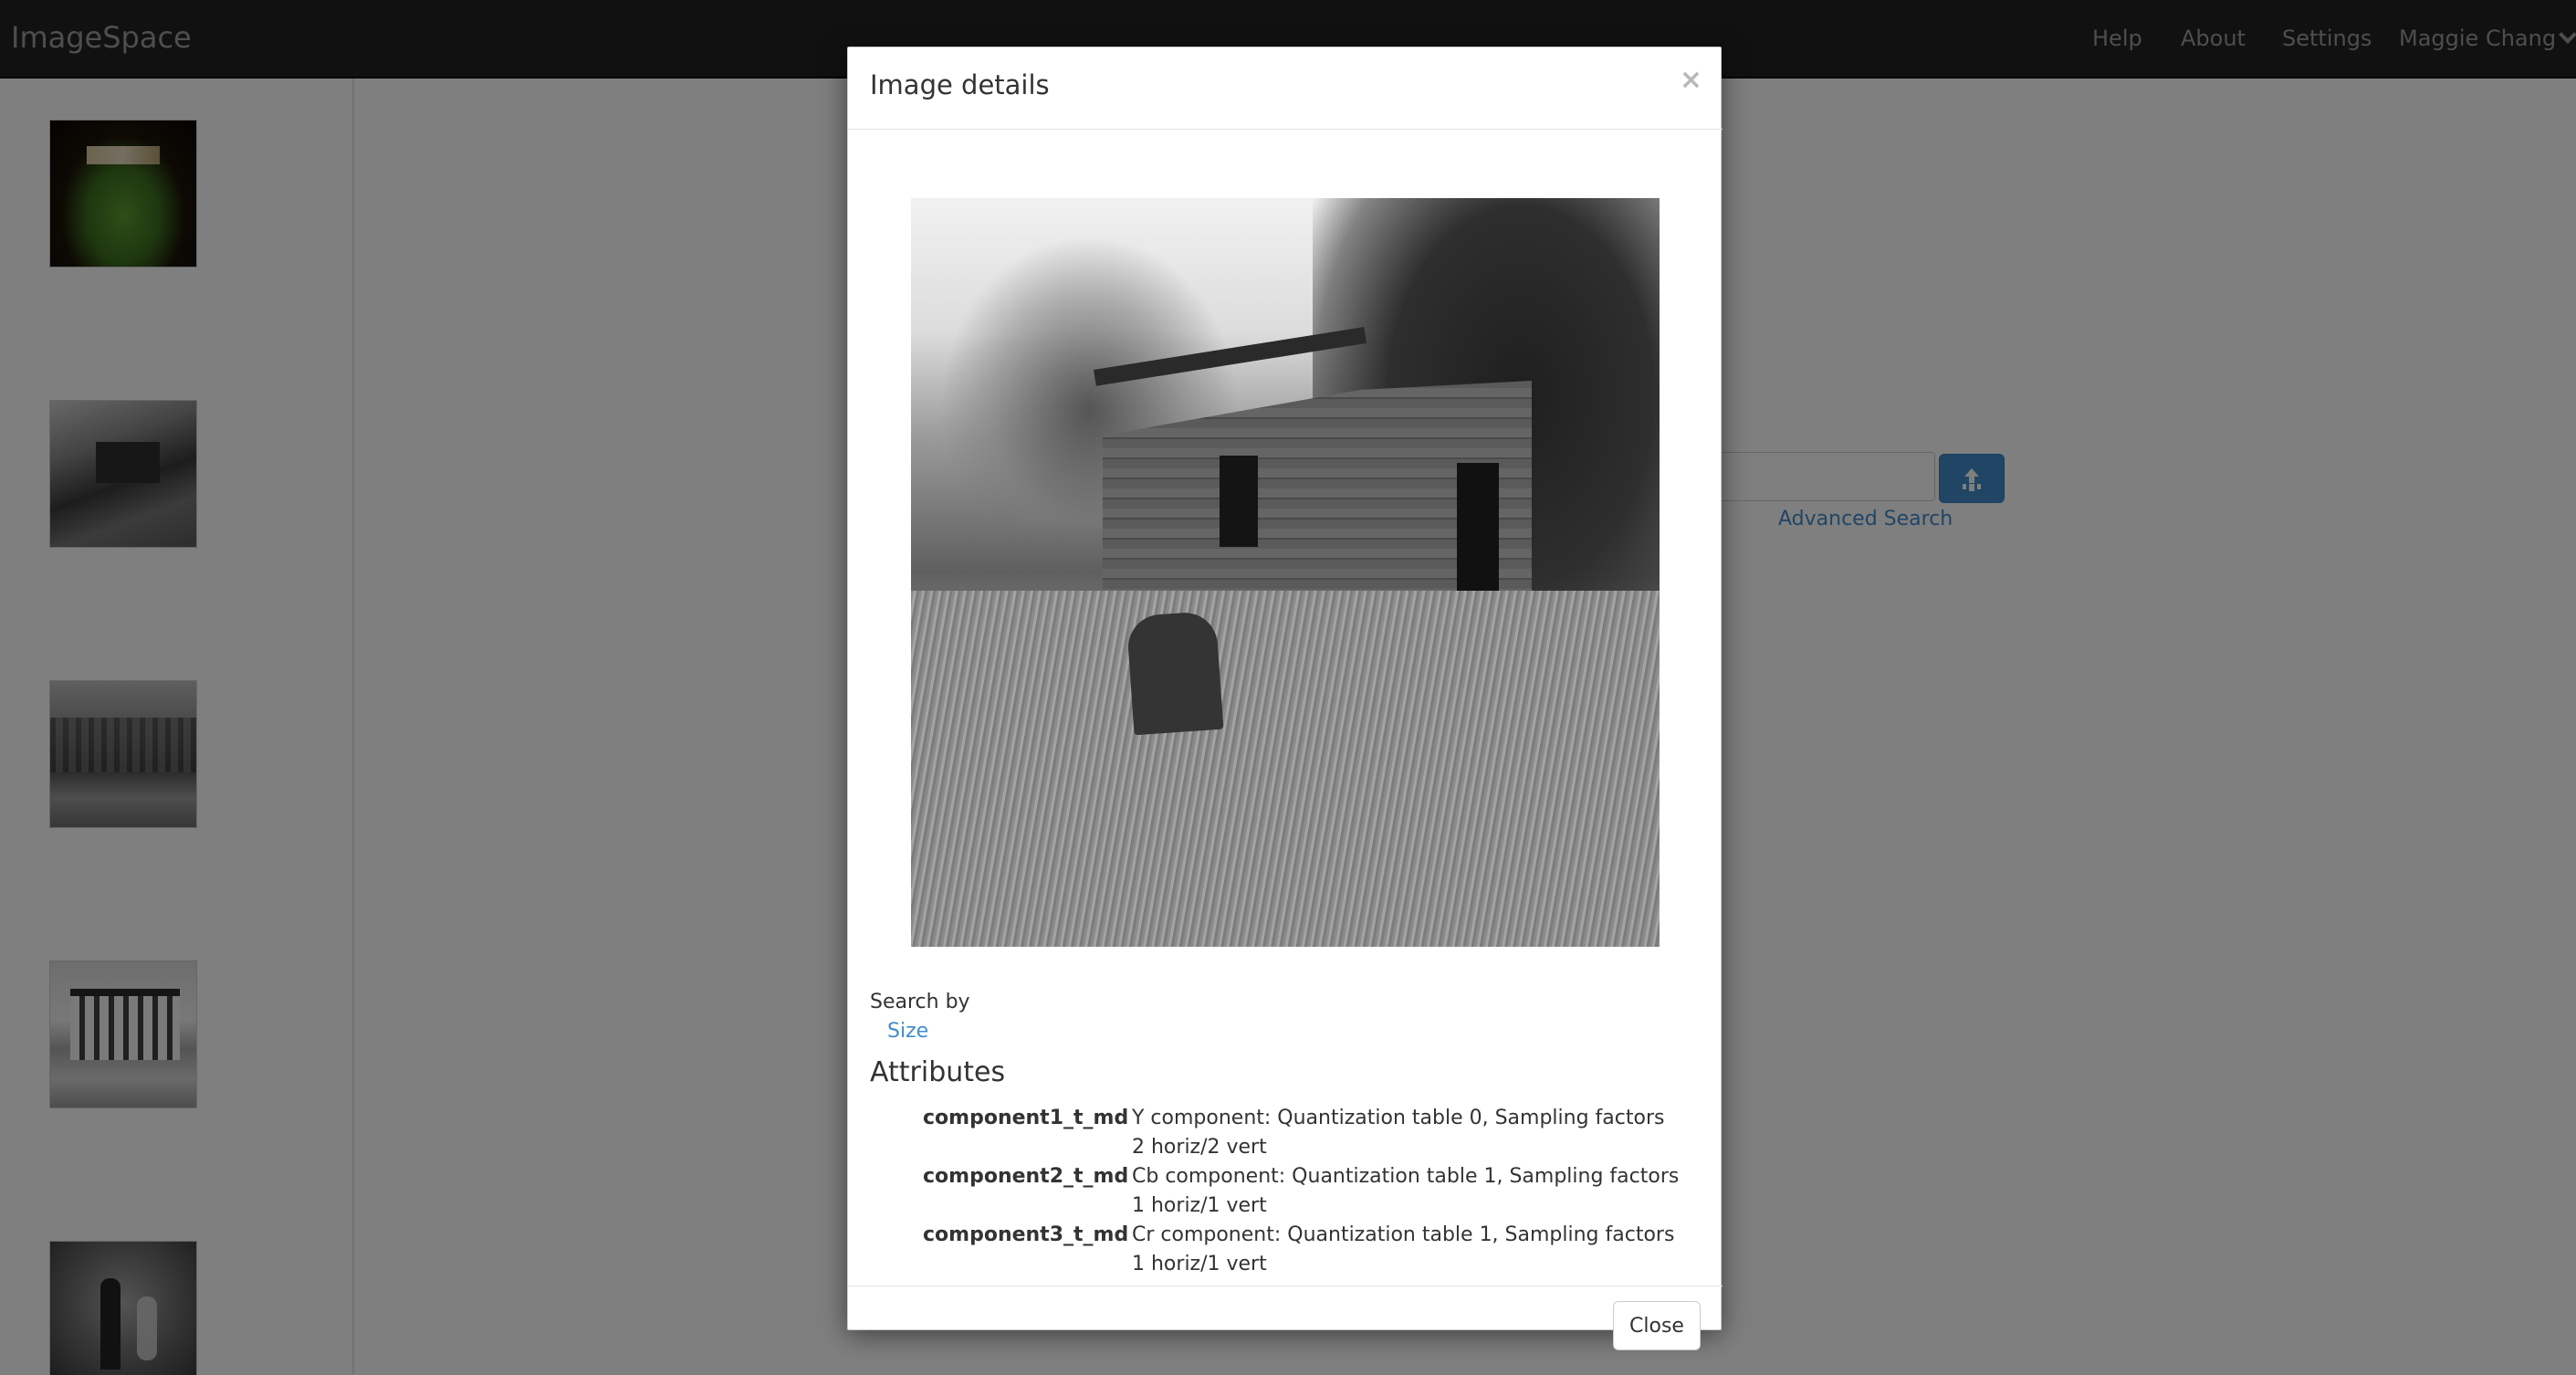 The image size is (2576, 1375). What do you see at coordinates (1026, 1176) in the screenshot?
I see `attribute-key: component2_t_md` at bounding box center [1026, 1176].